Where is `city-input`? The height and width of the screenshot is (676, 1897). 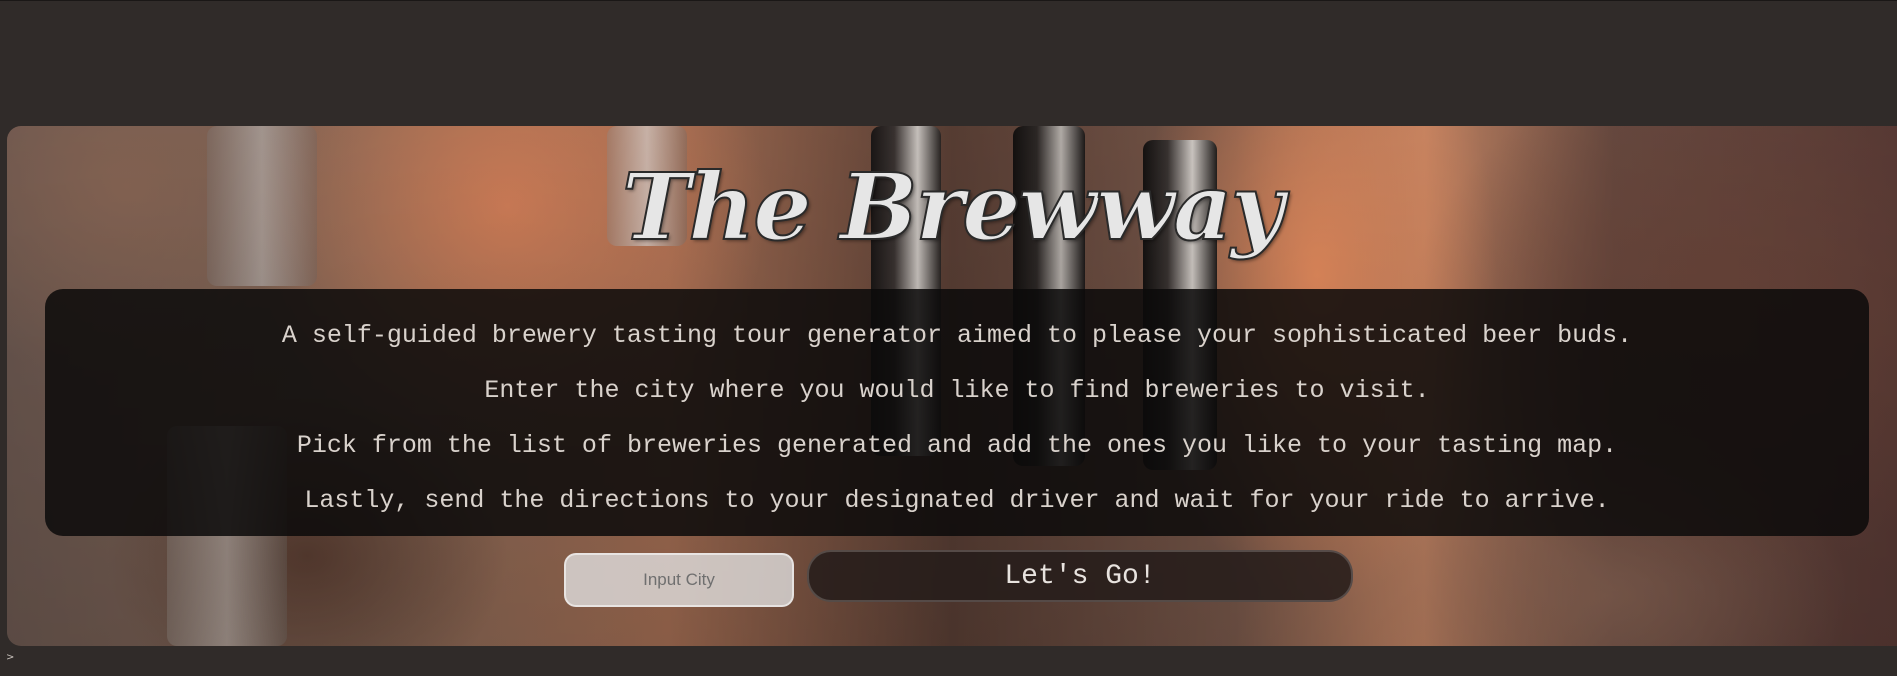 city-input is located at coordinates (679, 580).